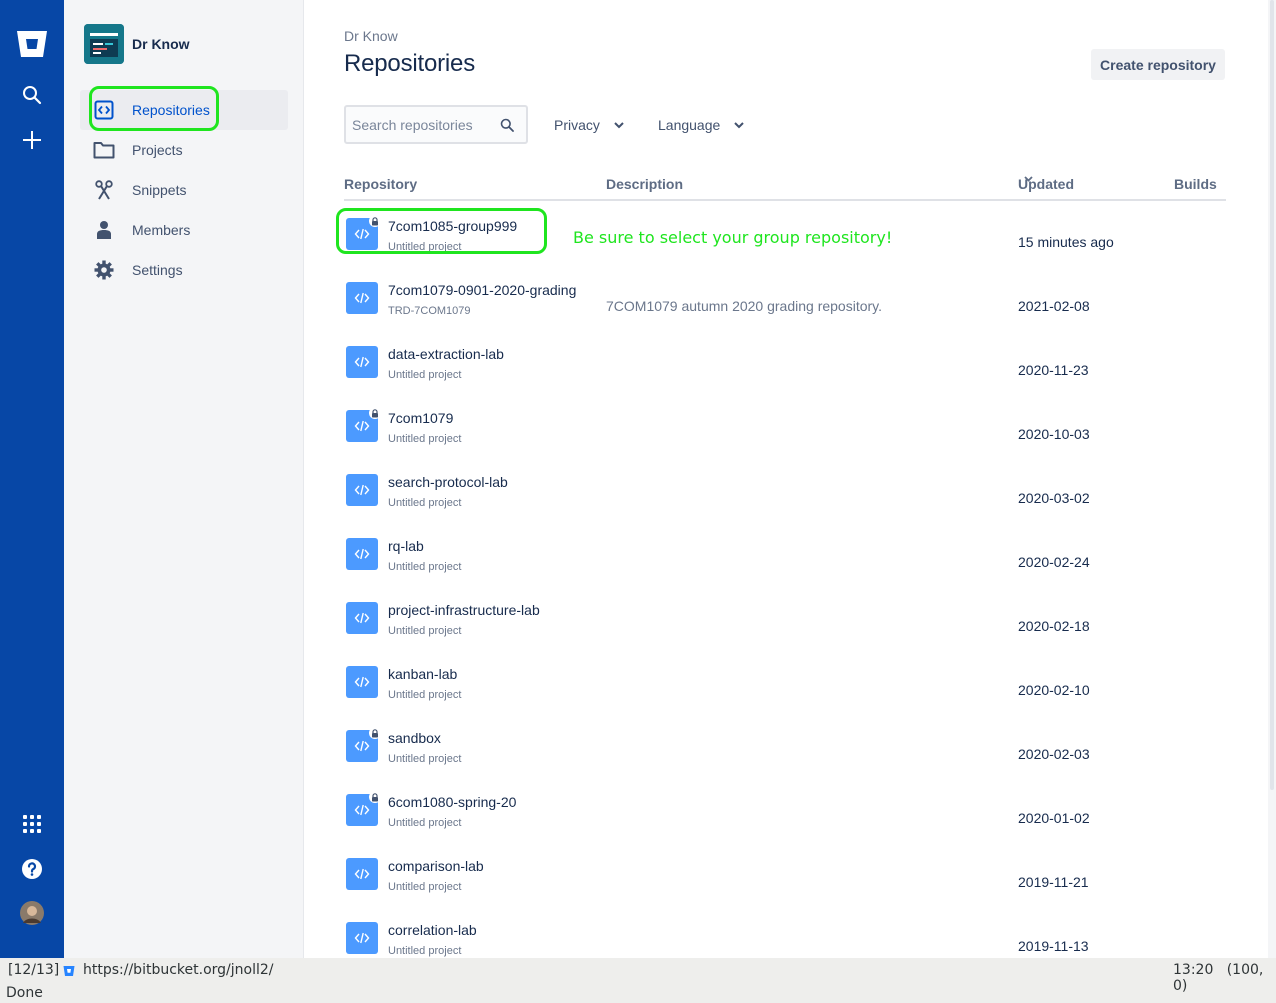 This screenshot has width=1276, height=1003. What do you see at coordinates (375, 413) in the screenshot?
I see `lock-icon` at bounding box center [375, 413].